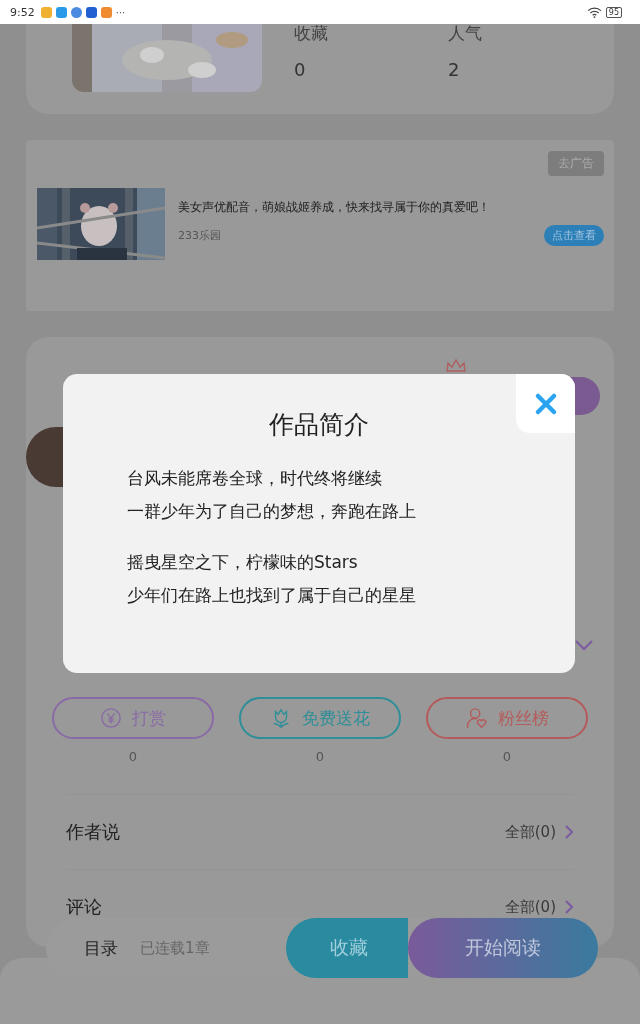 Image resolution: width=640 pixels, height=1024 pixels. What do you see at coordinates (465, 33) in the screenshot?
I see `stat-label: 人气` at bounding box center [465, 33].